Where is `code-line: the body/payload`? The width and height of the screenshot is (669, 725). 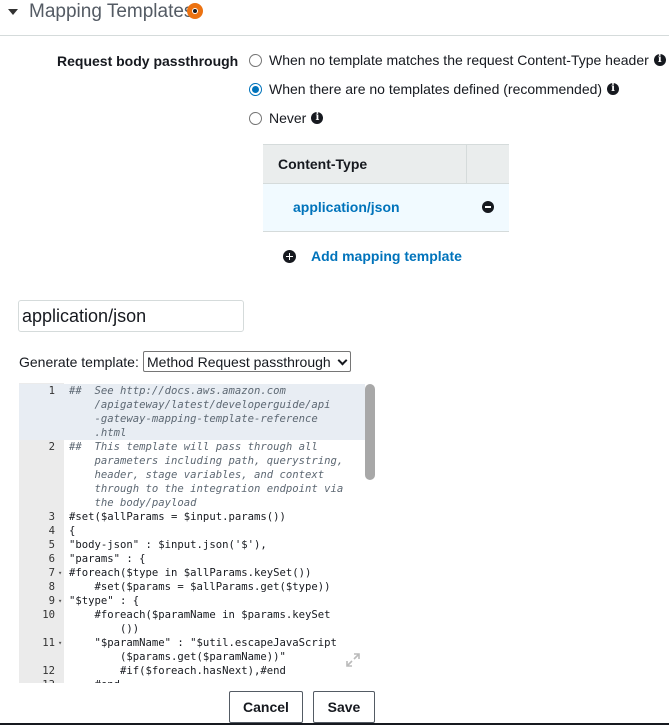 code-line: the body/payload is located at coordinates (192, 503).